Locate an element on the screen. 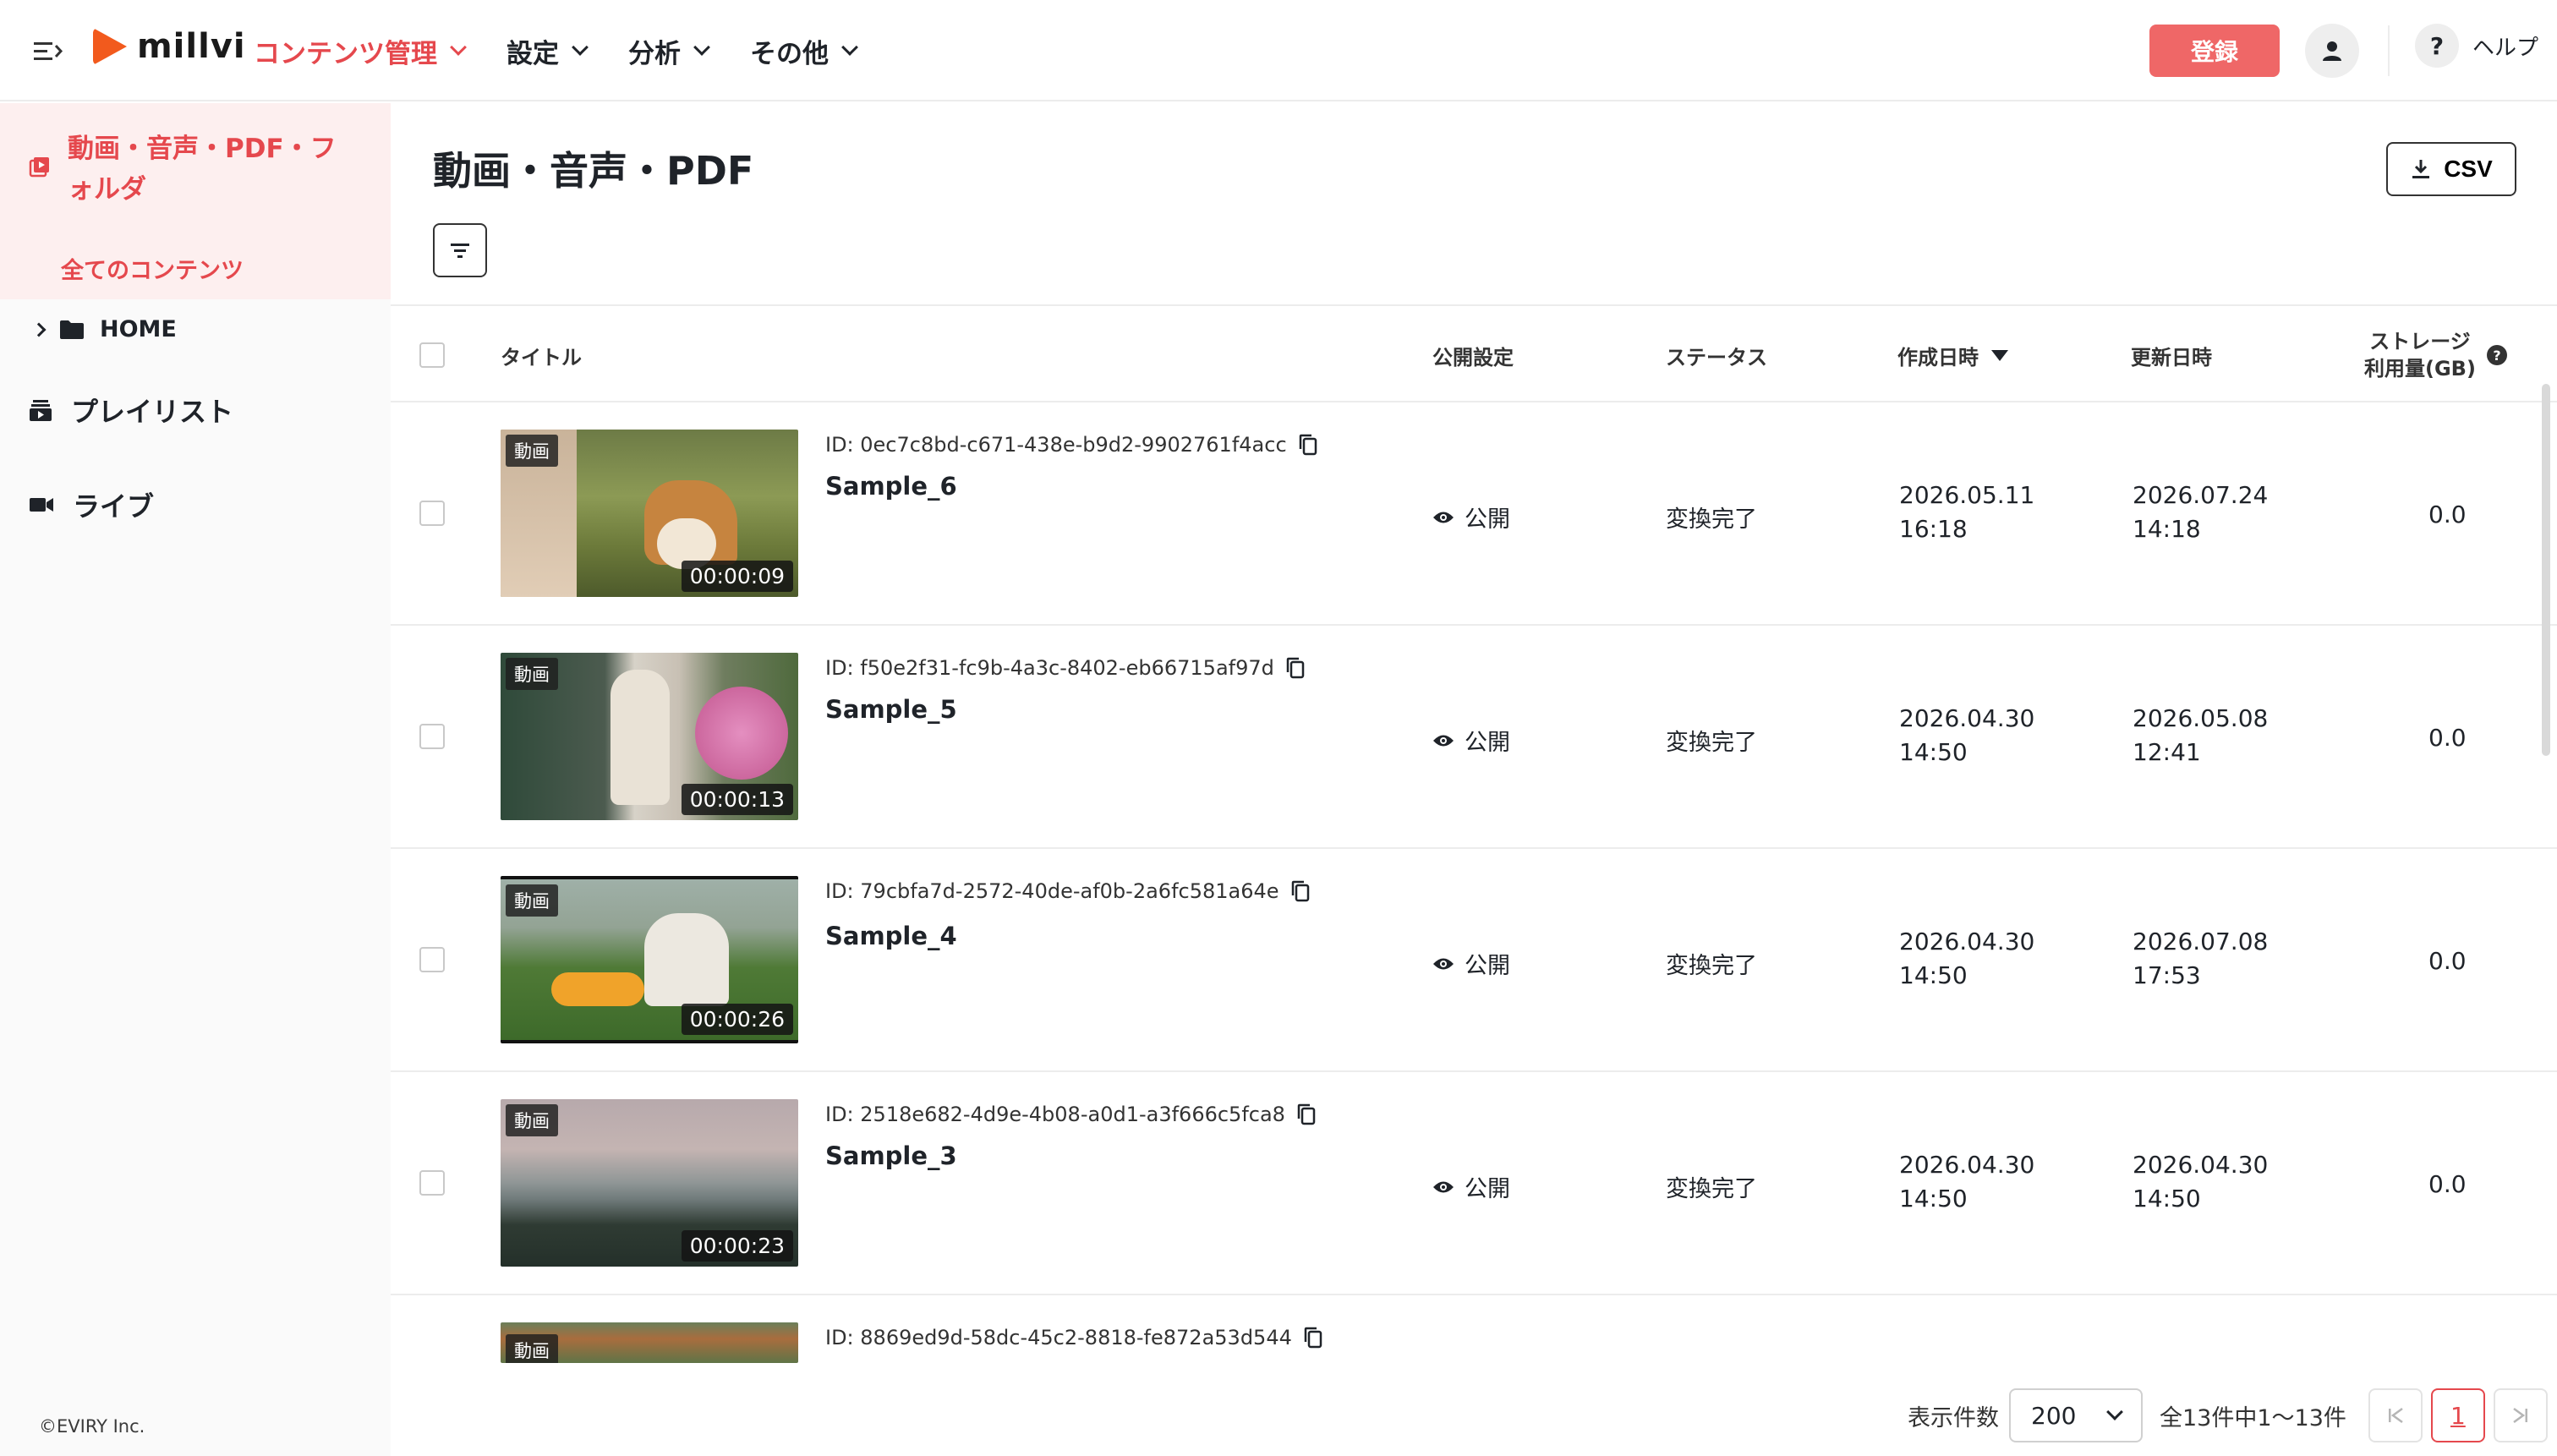 This screenshot has height=1456, width=2557. nav-label: コンテンツ管理 is located at coordinates (345, 53).